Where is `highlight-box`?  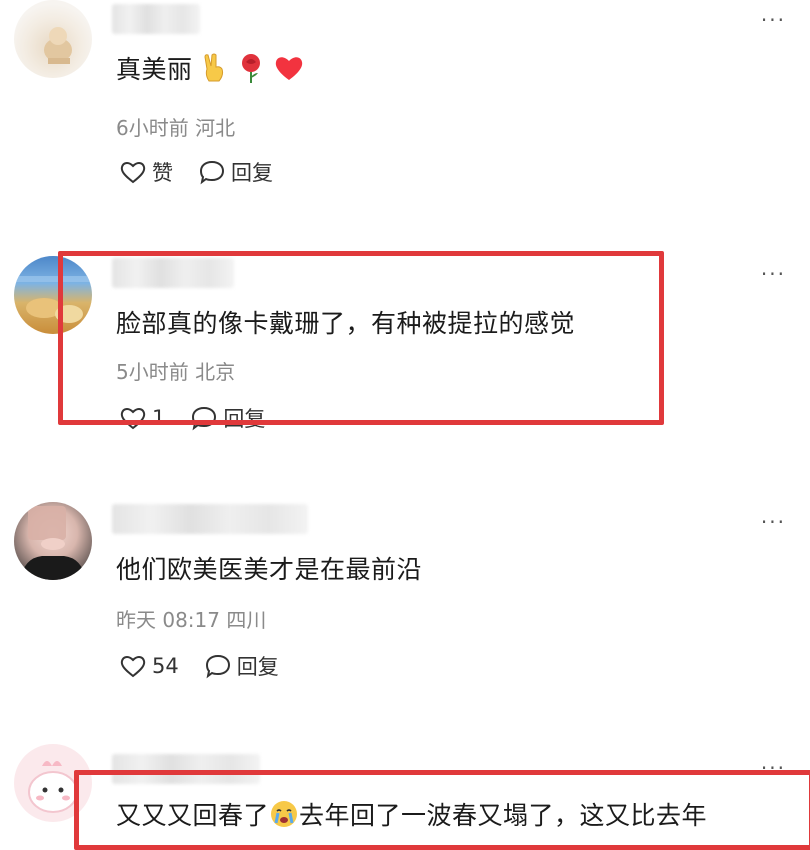 highlight-box is located at coordinates (442, 810).